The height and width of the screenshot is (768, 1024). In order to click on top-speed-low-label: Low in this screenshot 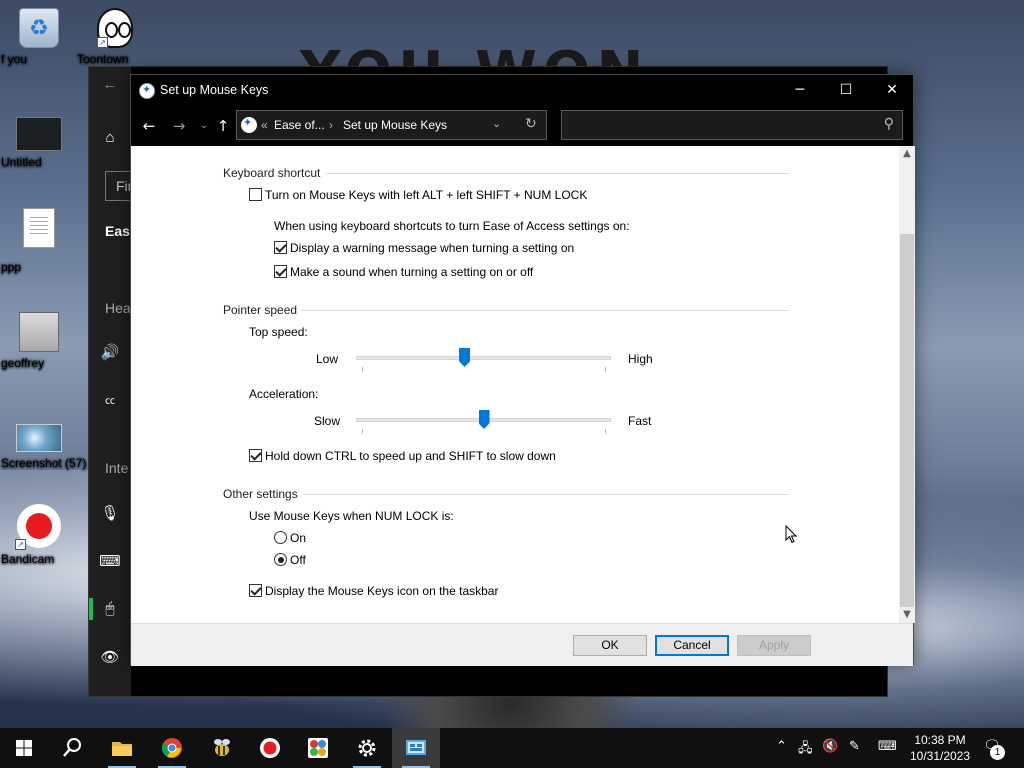, I will do `click(327, 359)`.